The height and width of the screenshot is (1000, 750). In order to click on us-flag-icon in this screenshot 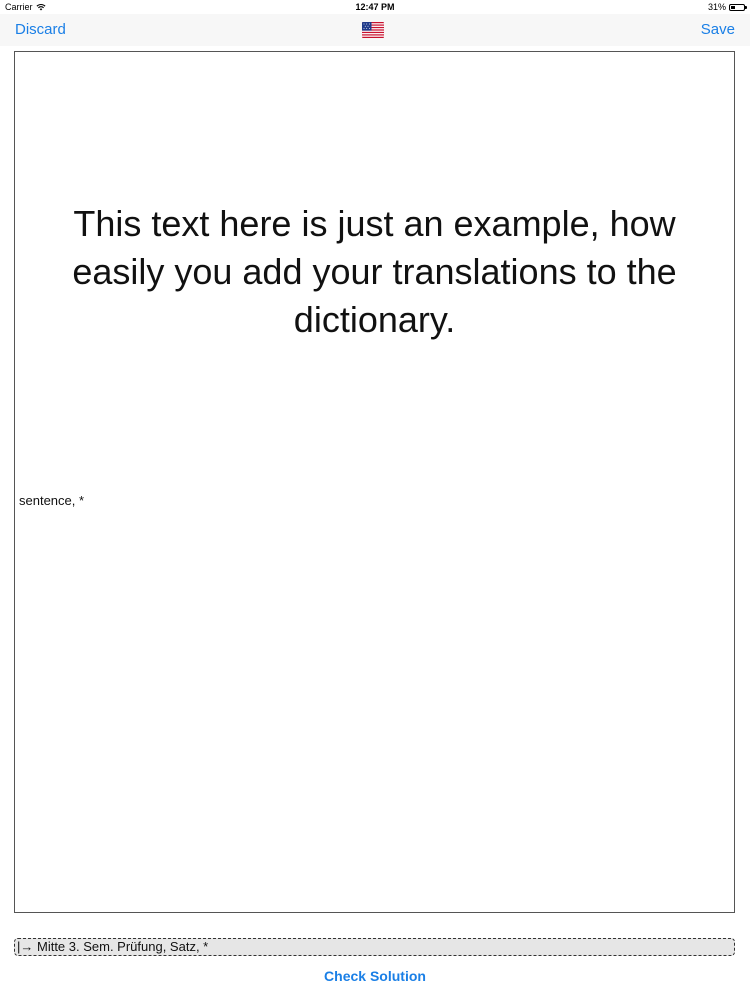, I will do `click(373, 30)`.